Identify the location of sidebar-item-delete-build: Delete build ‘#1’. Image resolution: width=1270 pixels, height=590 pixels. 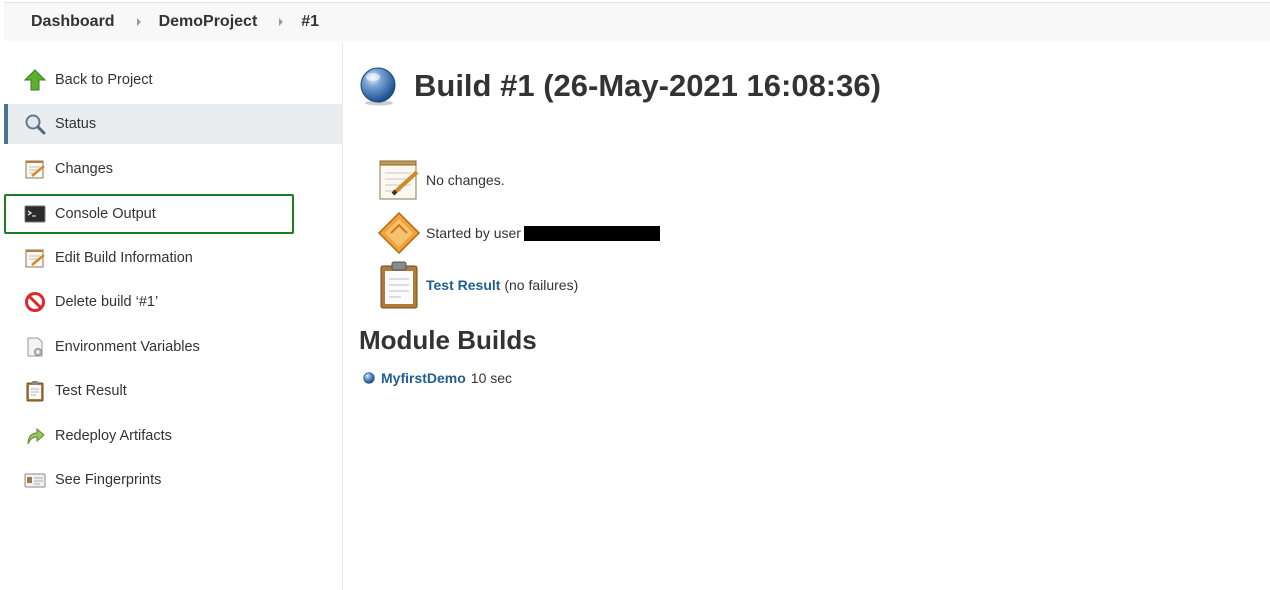
(173, 302).